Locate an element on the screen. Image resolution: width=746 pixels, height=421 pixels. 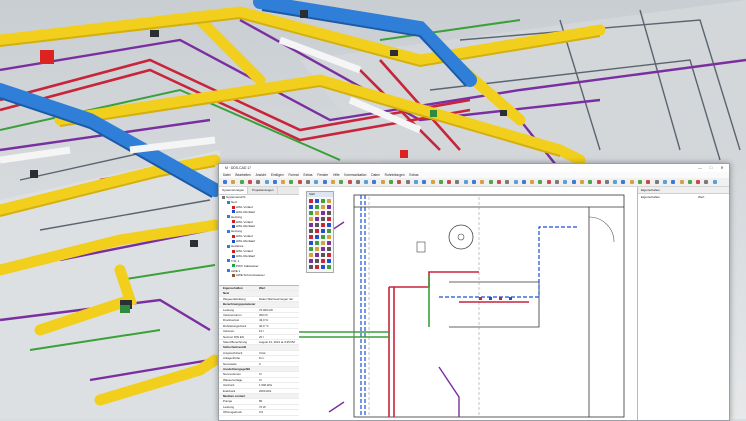
tree-item: AWE Schmutzwasser is located at coordinates (248, 275).